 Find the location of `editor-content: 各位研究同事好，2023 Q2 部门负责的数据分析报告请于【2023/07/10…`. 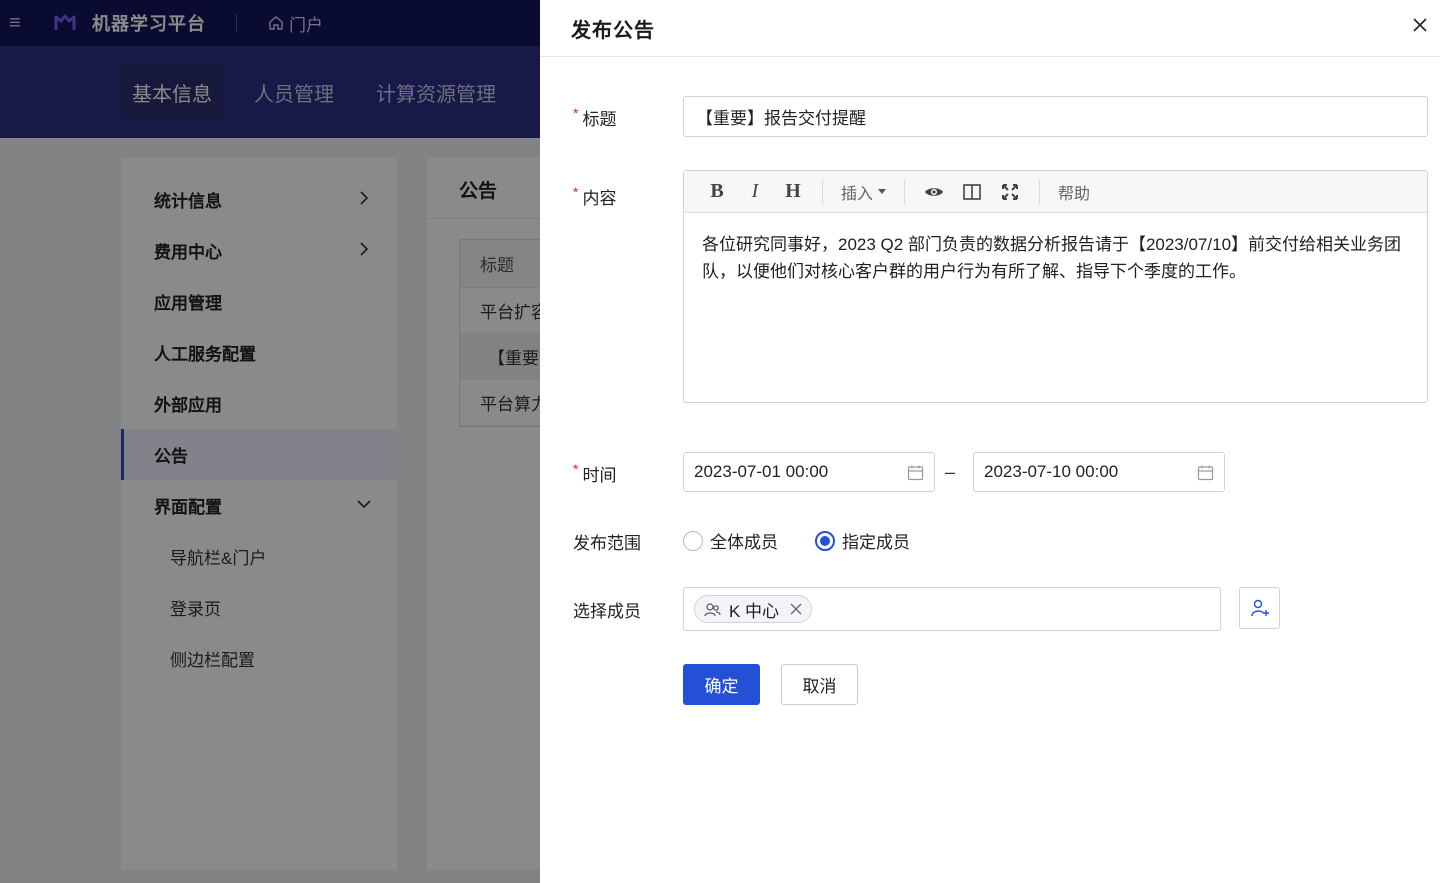

editor-content: 各位研究同事好，2023 Q2 部门负责的数据分析报告请于【2023/07/10… is located at coordinates (1055, 258).